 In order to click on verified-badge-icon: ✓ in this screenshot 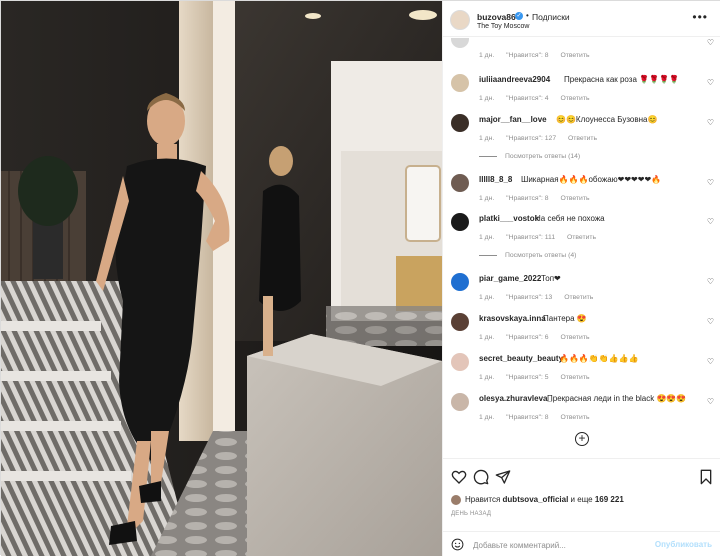, I will do `click(519, 16)`.